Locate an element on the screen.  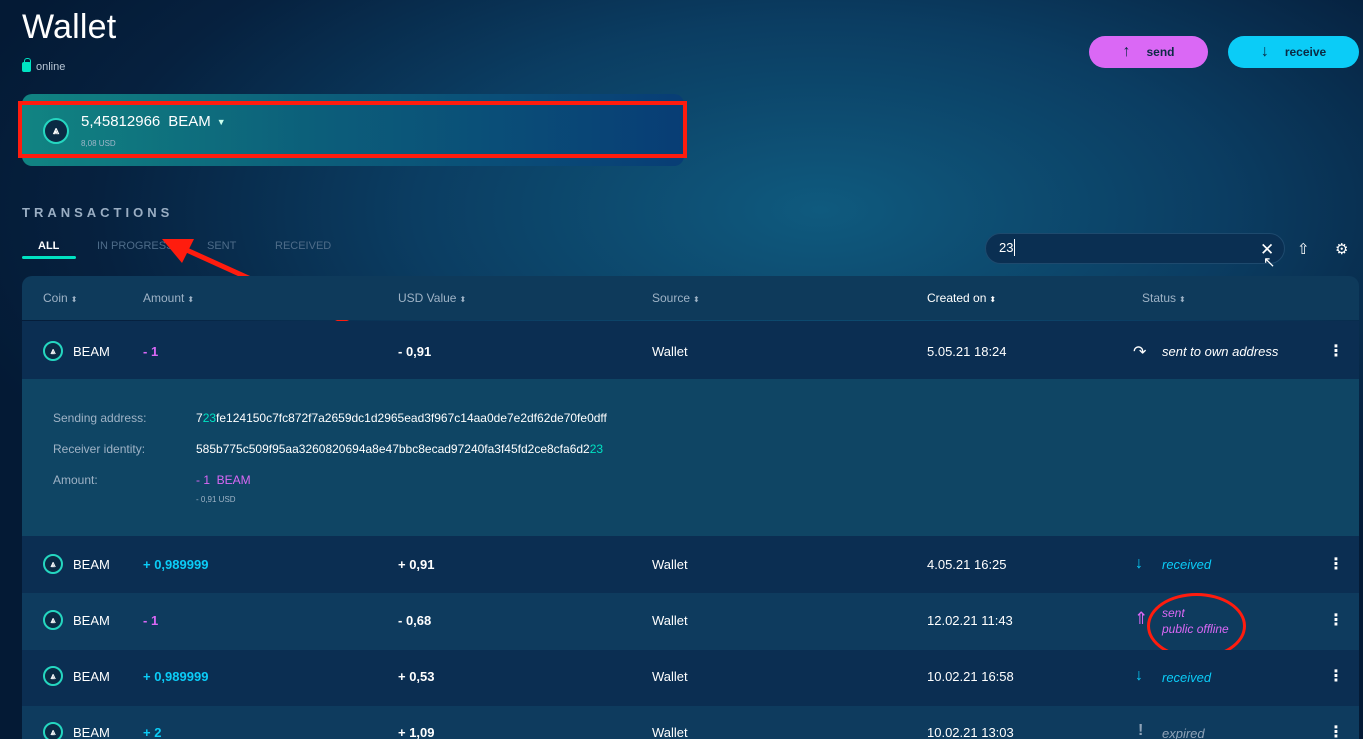
send-button-label: send is located at coordinates (1160, 52).